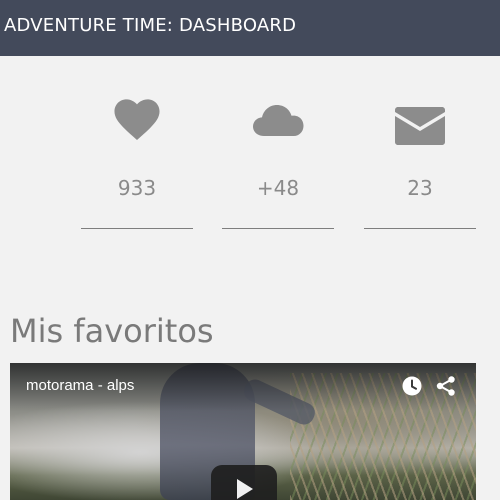 The height and width of the screenshot is (500, 500). Describe the element at coordinates (420, 159) in the screenshot. I see `stat-messages: 23` at that location.